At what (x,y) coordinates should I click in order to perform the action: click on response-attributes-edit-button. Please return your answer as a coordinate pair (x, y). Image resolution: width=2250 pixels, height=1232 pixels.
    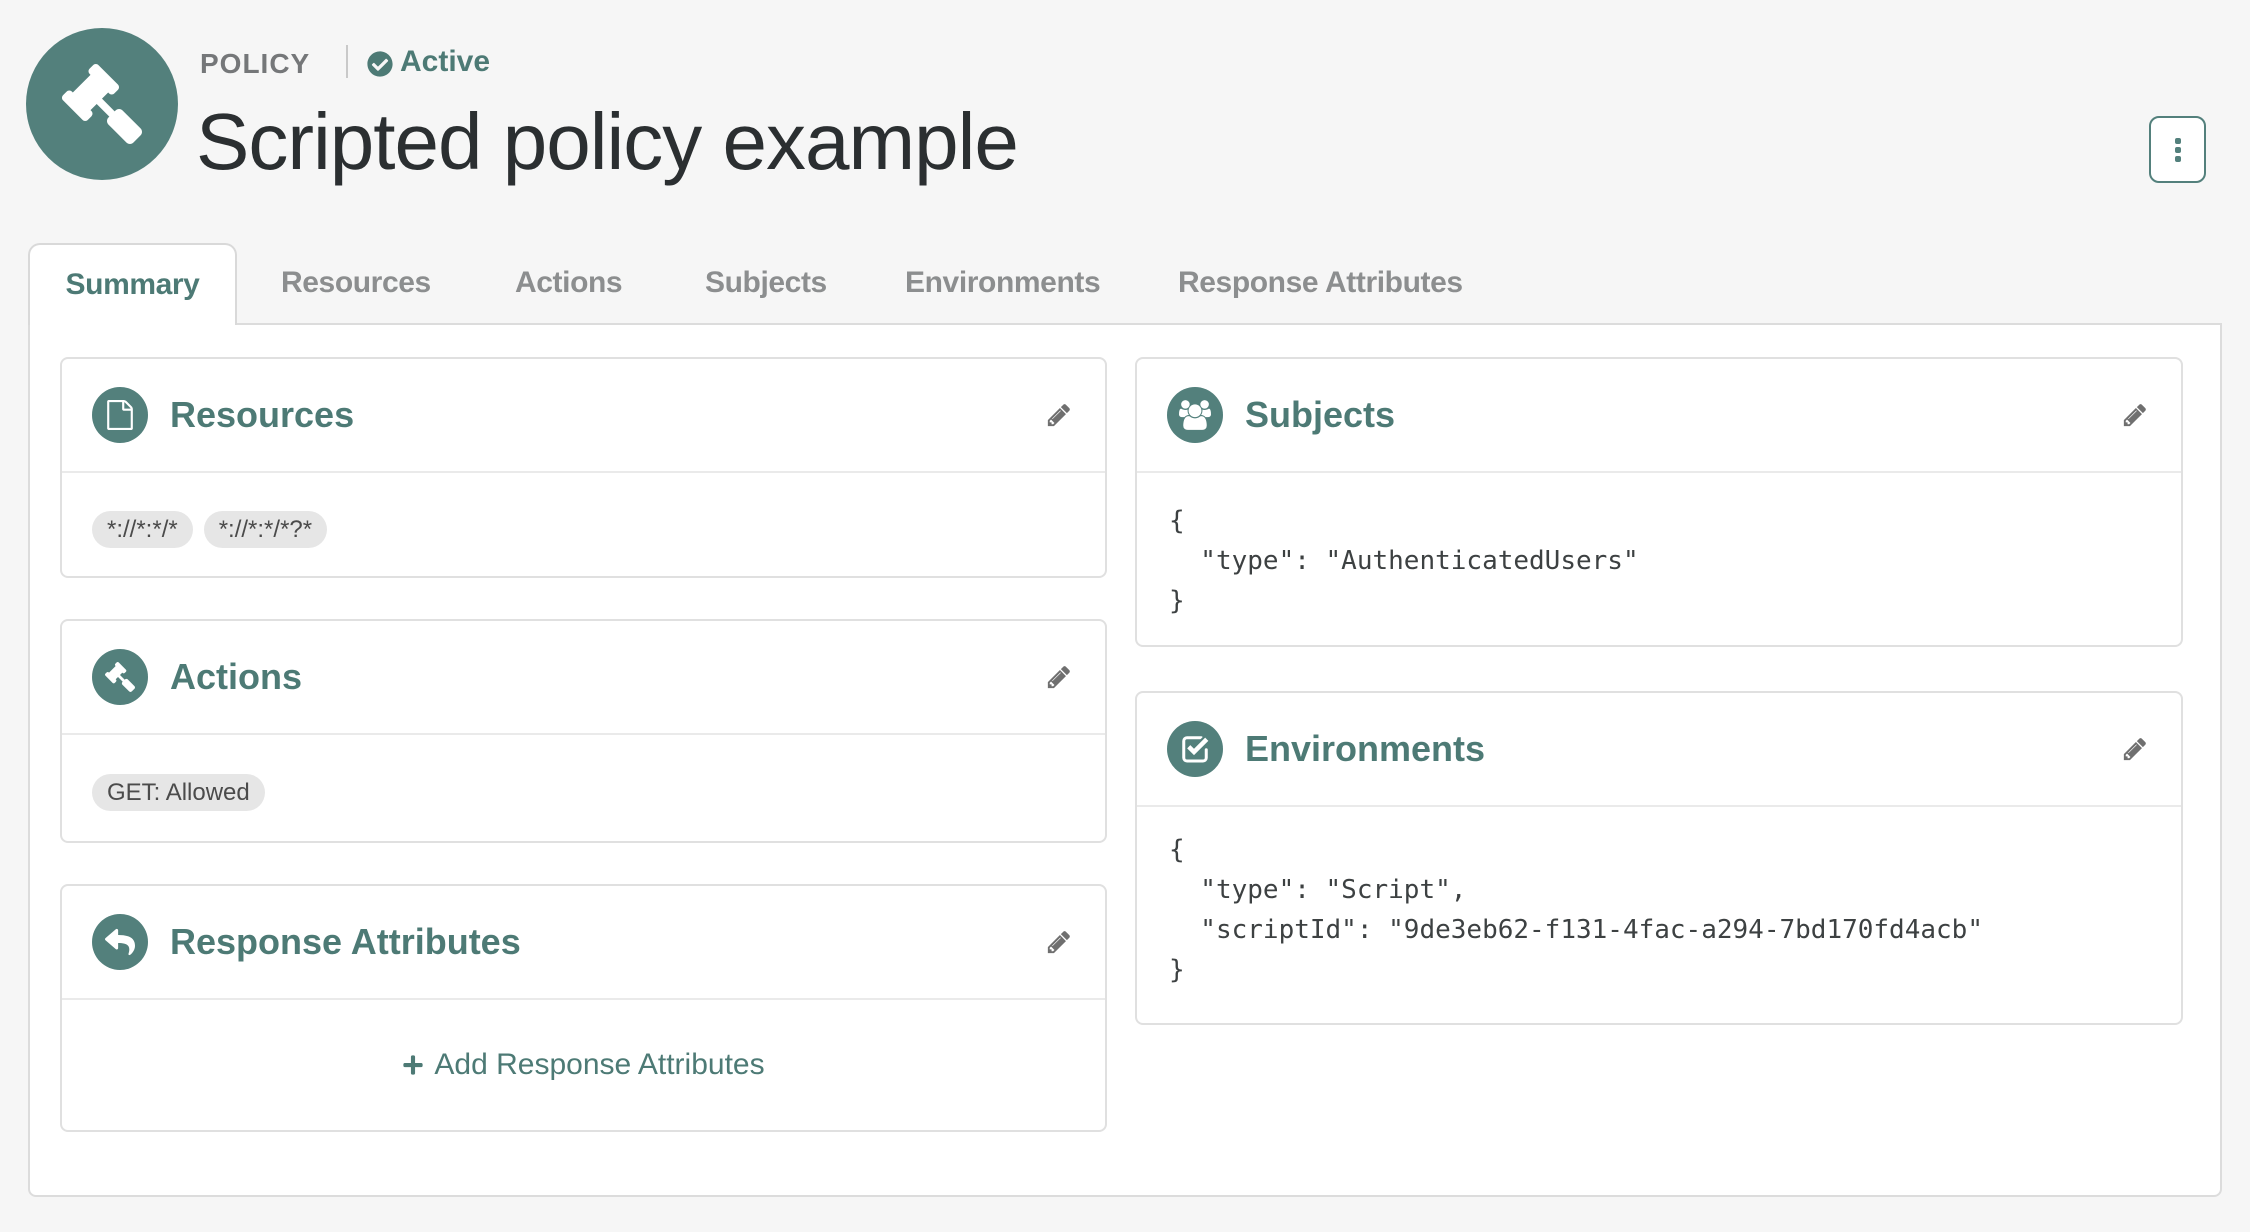
    Looking at the image, I should click on (1059, 942).